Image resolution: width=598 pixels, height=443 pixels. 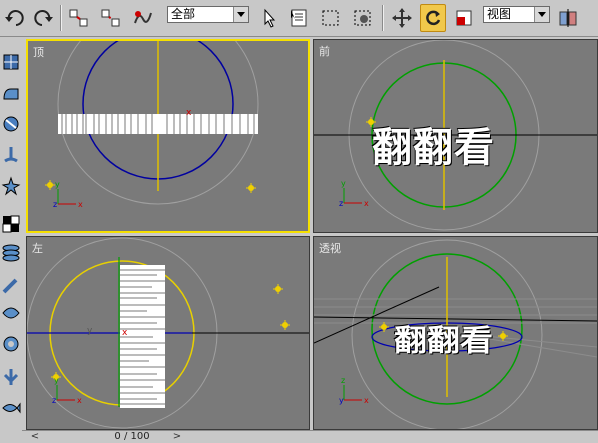 I want to click on axis-tripod-perspective: z x y, so click(x=354, y=390).